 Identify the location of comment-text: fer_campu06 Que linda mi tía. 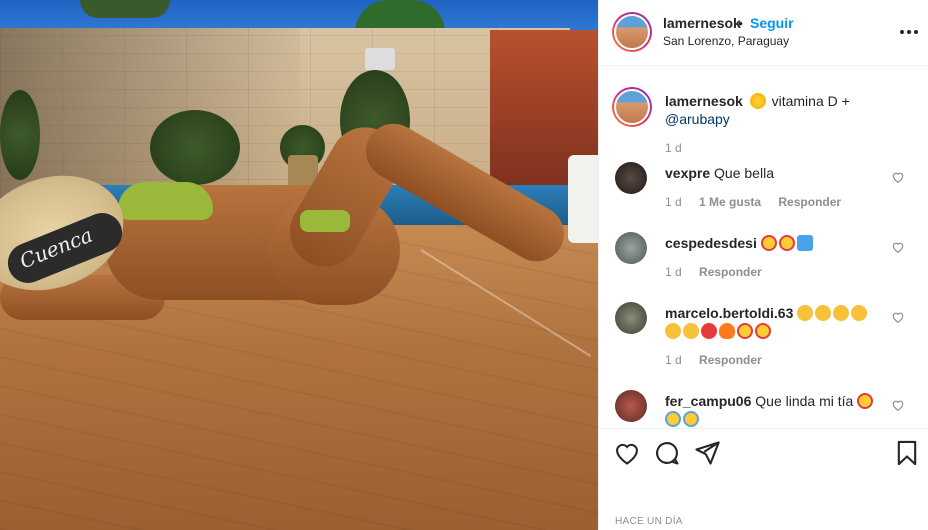
(775, 409).